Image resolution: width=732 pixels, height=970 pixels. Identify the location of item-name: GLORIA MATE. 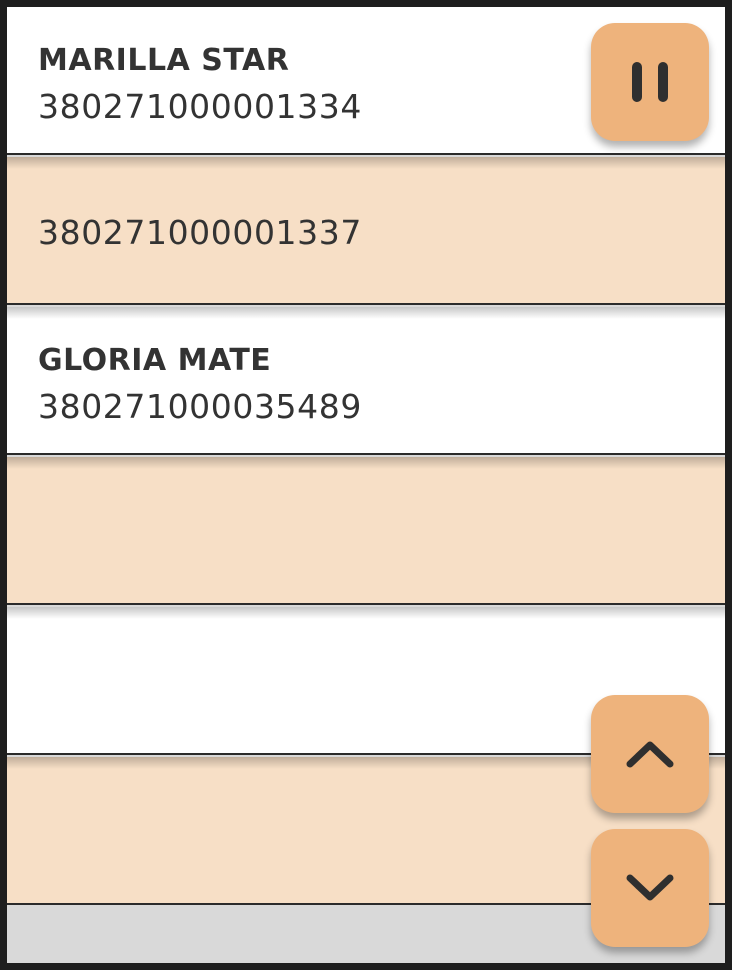
(155, 360).